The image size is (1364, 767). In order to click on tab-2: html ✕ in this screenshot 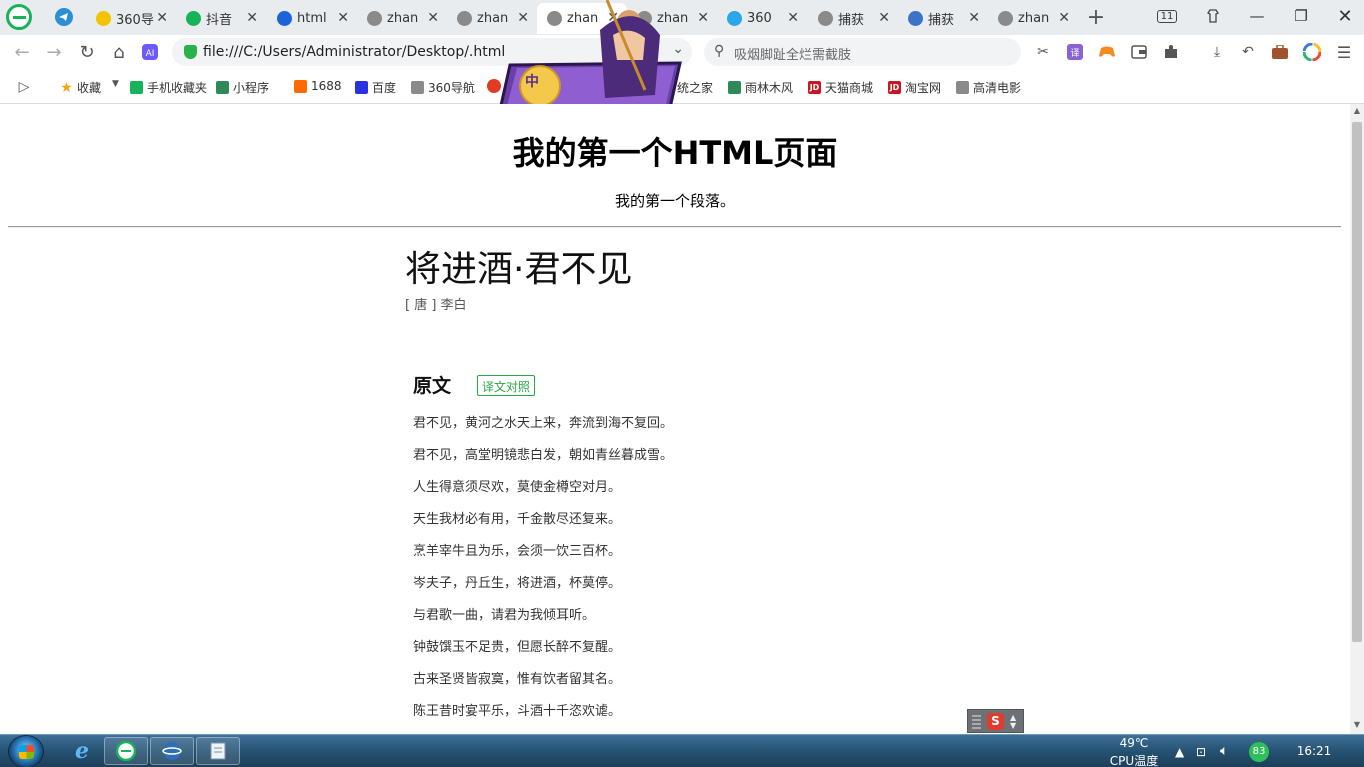, I will do `click(312, 18)`.